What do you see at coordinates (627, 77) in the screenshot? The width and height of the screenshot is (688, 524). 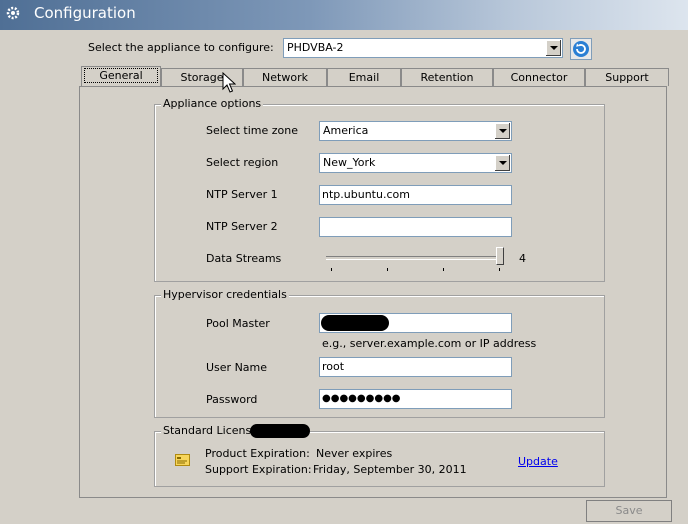 I see `tab-support: Support` at bounding box center [627, 77].